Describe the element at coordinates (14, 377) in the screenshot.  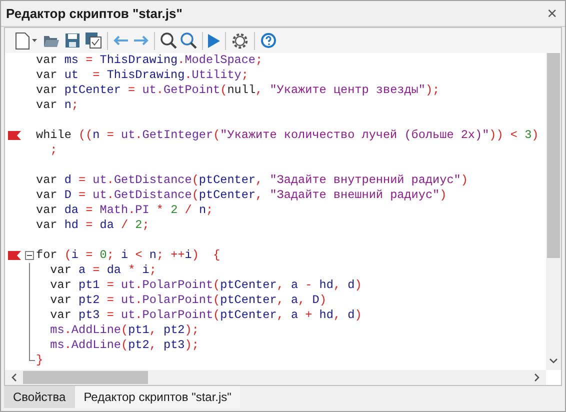
I see `scroll-left-icon` at that location.